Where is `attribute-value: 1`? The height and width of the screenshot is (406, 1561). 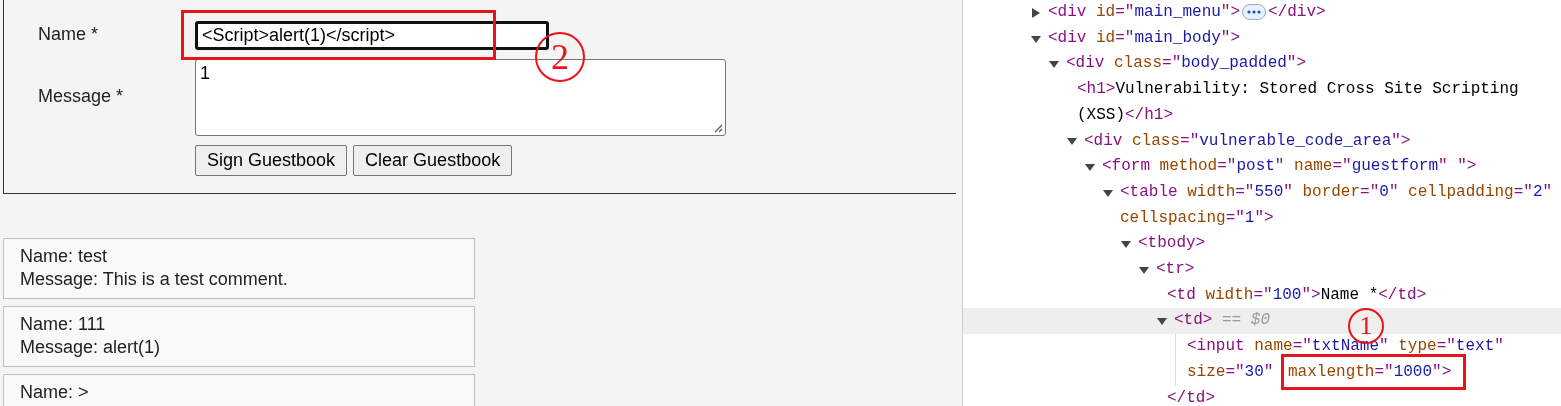
attribute-value: 1 is located at coordinates (1249, 217).